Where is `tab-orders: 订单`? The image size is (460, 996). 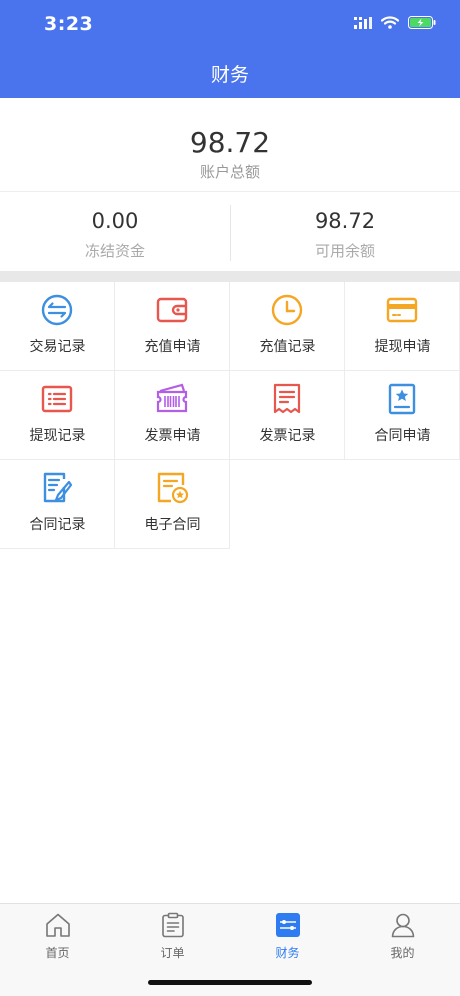 tab-orders: 订单 is located at coordinates (172, 939).